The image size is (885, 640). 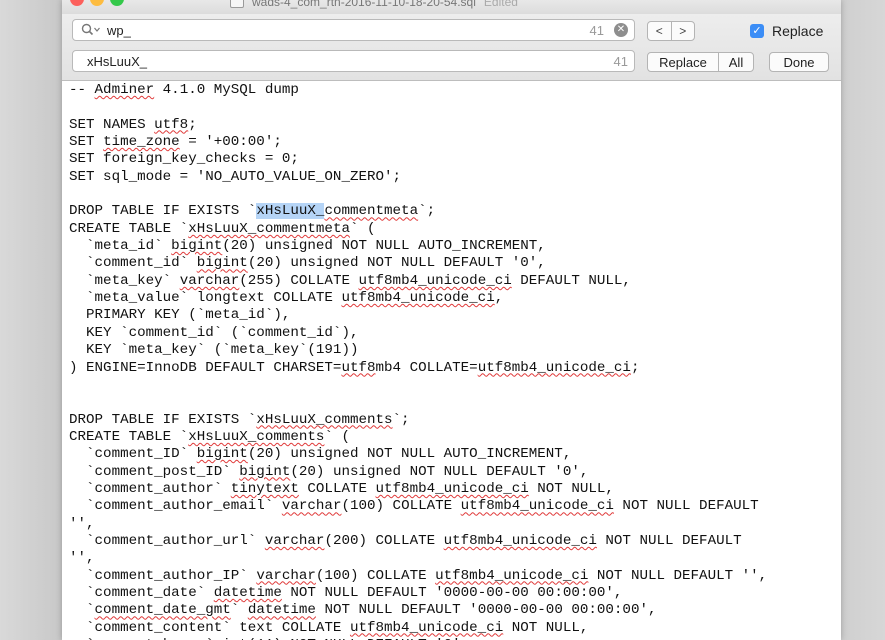 What do you see at coordinates (736, 62) in the screenshot?
I see `replace-all-button: All` at bounding box center [736, 62].